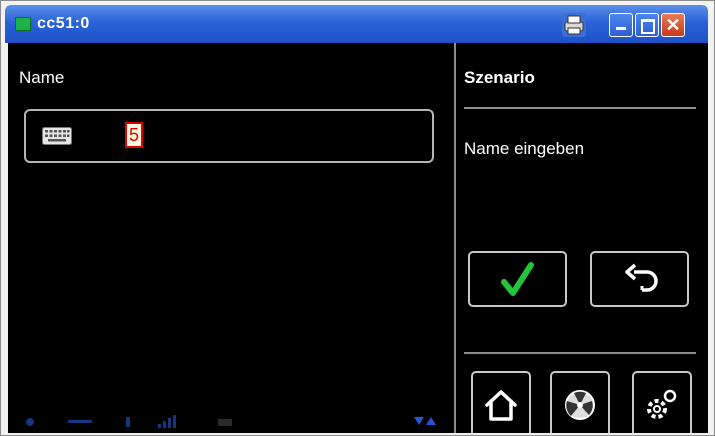  I want to click on settings-button, so click(662, 402).